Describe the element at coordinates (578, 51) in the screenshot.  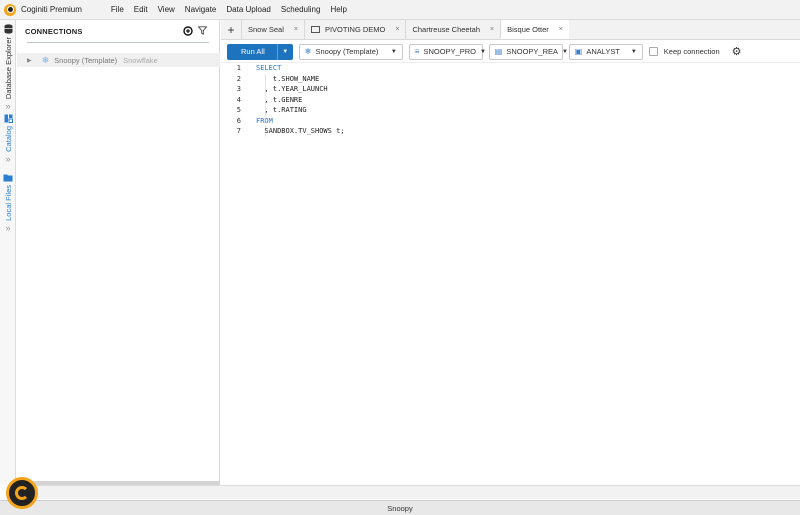
I see `user-badge-icon: ▣` at that location.